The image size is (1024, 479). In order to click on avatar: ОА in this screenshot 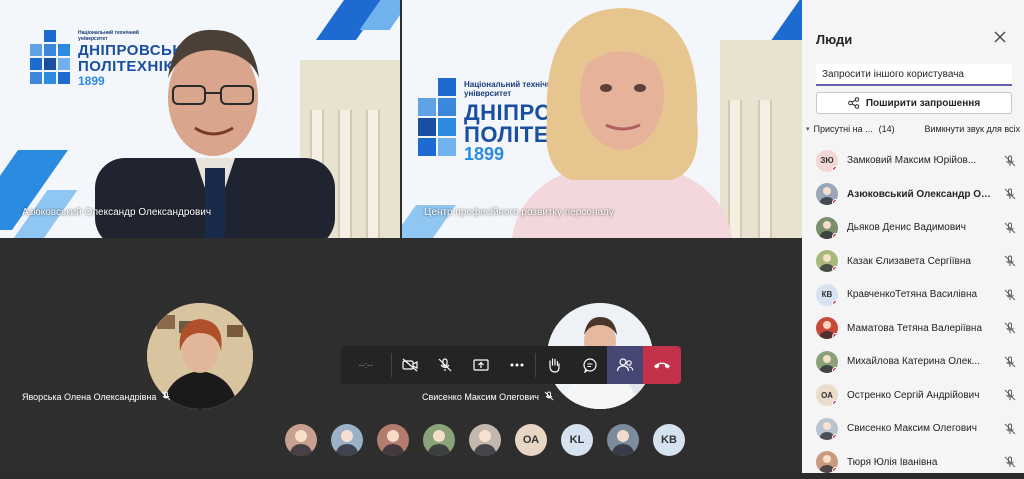, I will do `click(827, 395)`.